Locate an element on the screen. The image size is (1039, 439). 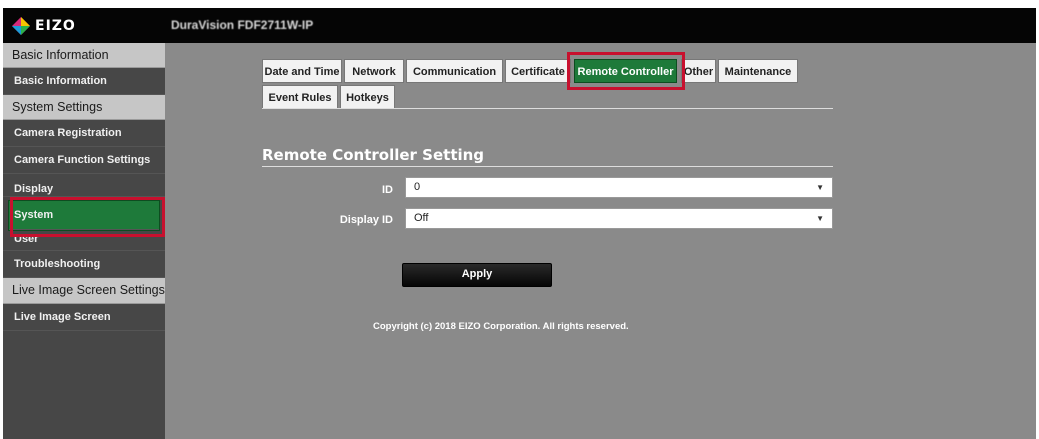
logo-mark-icon is located at coordinates (21, 26).